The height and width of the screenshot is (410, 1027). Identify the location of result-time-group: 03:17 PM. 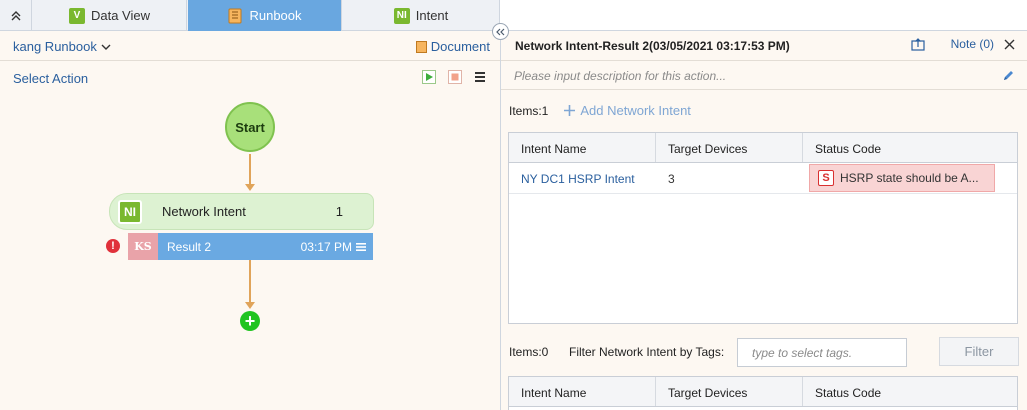
(333, 247).